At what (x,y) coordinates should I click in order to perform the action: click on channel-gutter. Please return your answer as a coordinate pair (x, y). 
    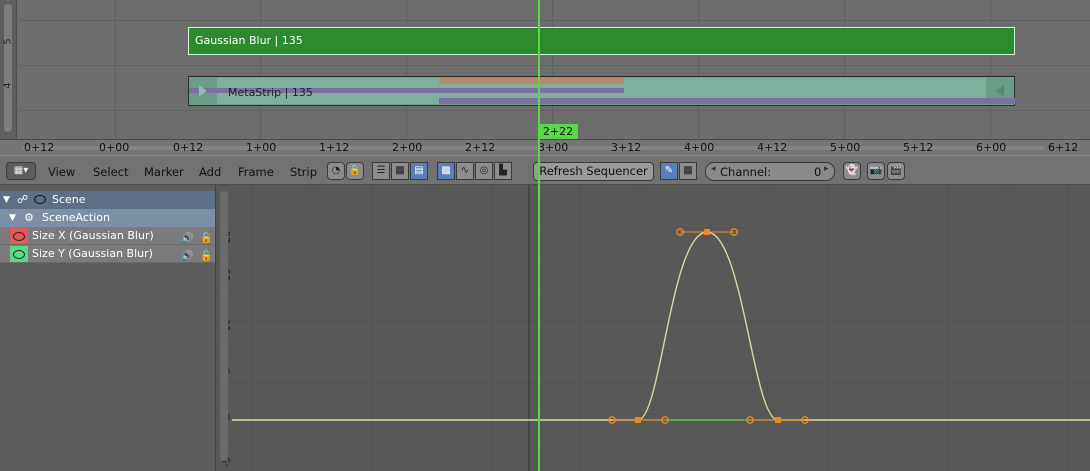
    Looking at the image, I should click on (8, 69).